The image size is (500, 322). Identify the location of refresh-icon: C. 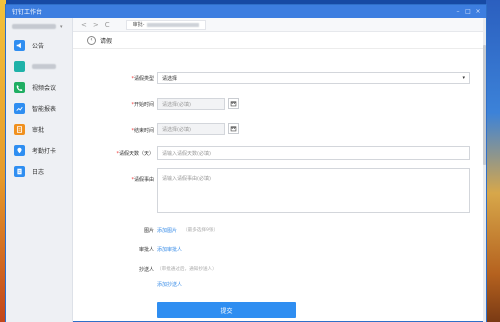
(107, 25).